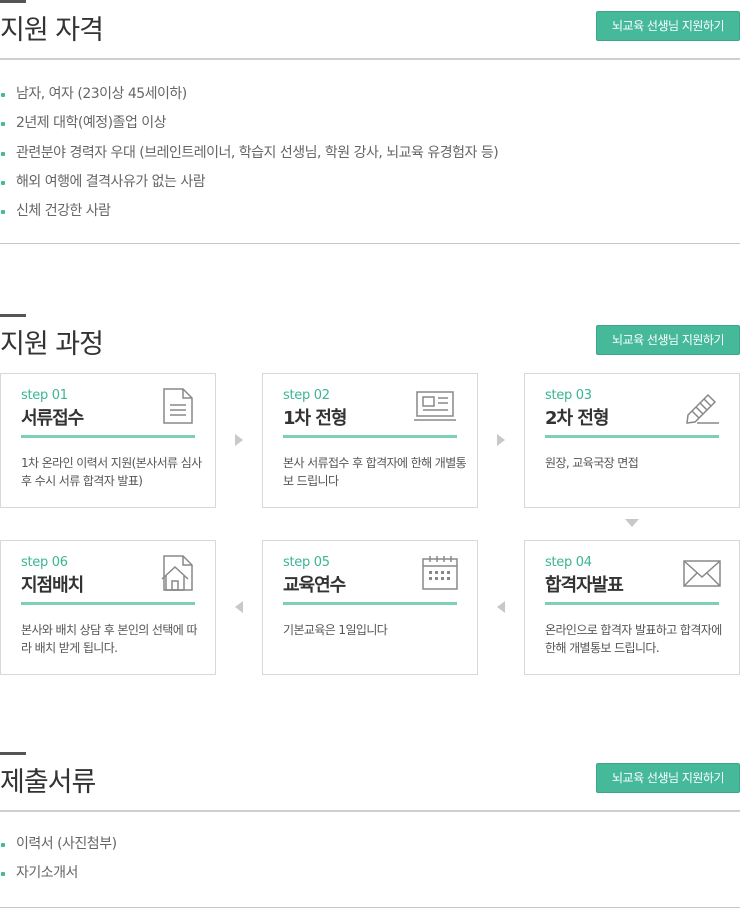 The width and height of the screenshot is (740, 910). Describe the element at coordinates (306, 395) in the screenshot. I see `step-number: step 02` at that location.